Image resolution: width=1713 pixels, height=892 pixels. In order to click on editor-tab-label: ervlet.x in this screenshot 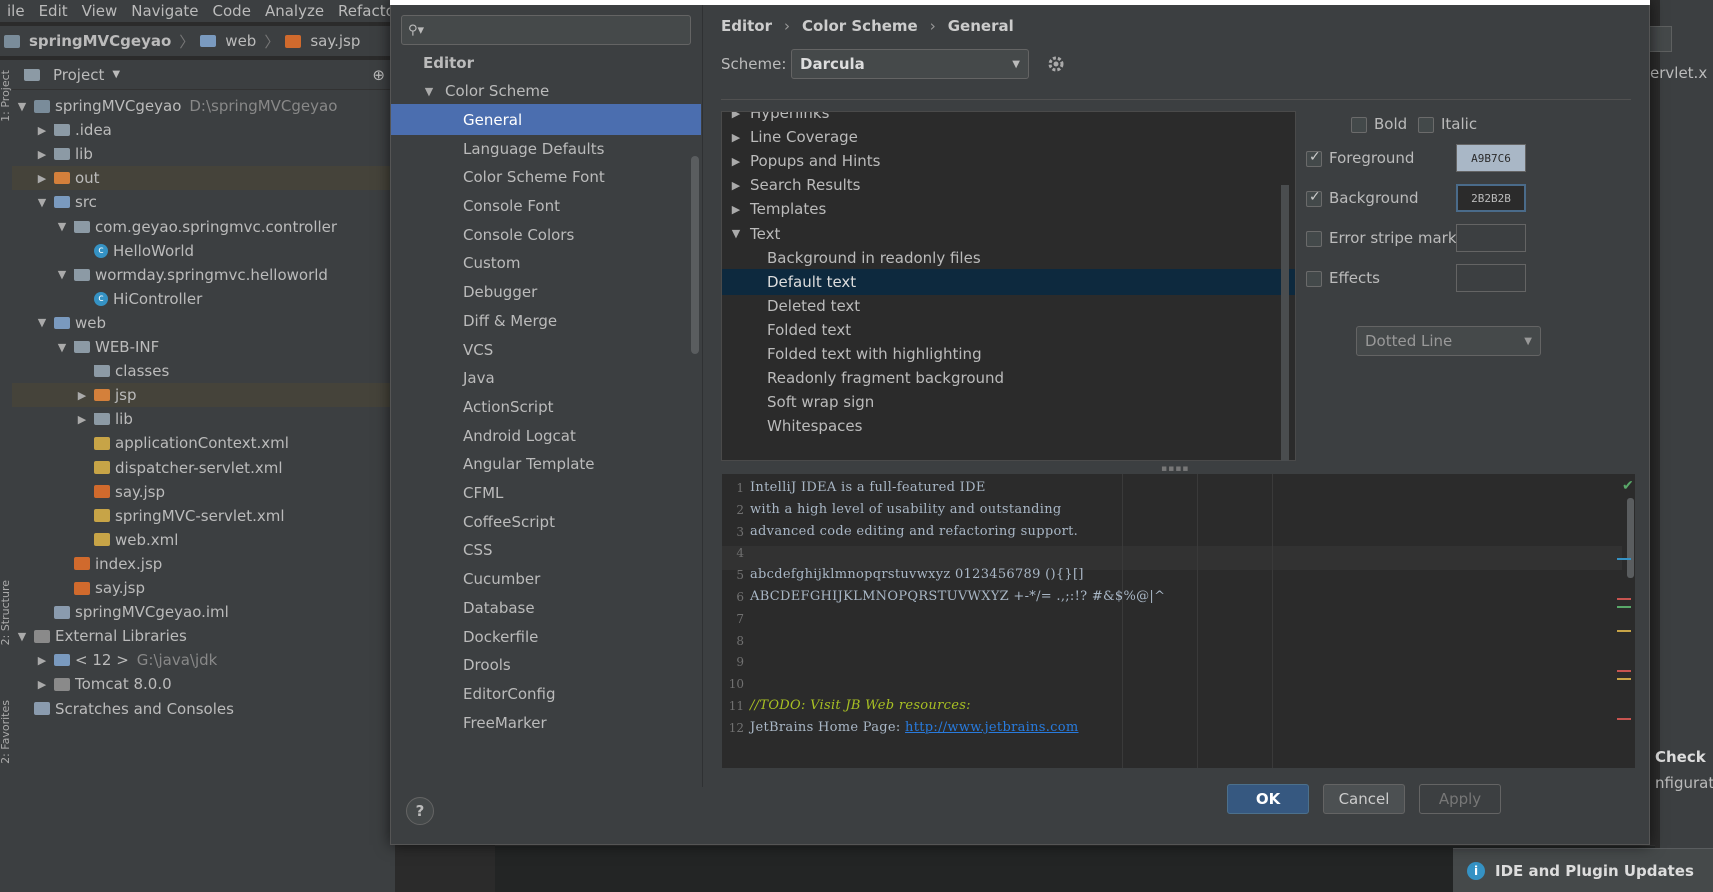, I will do `click(1678, 73)`.